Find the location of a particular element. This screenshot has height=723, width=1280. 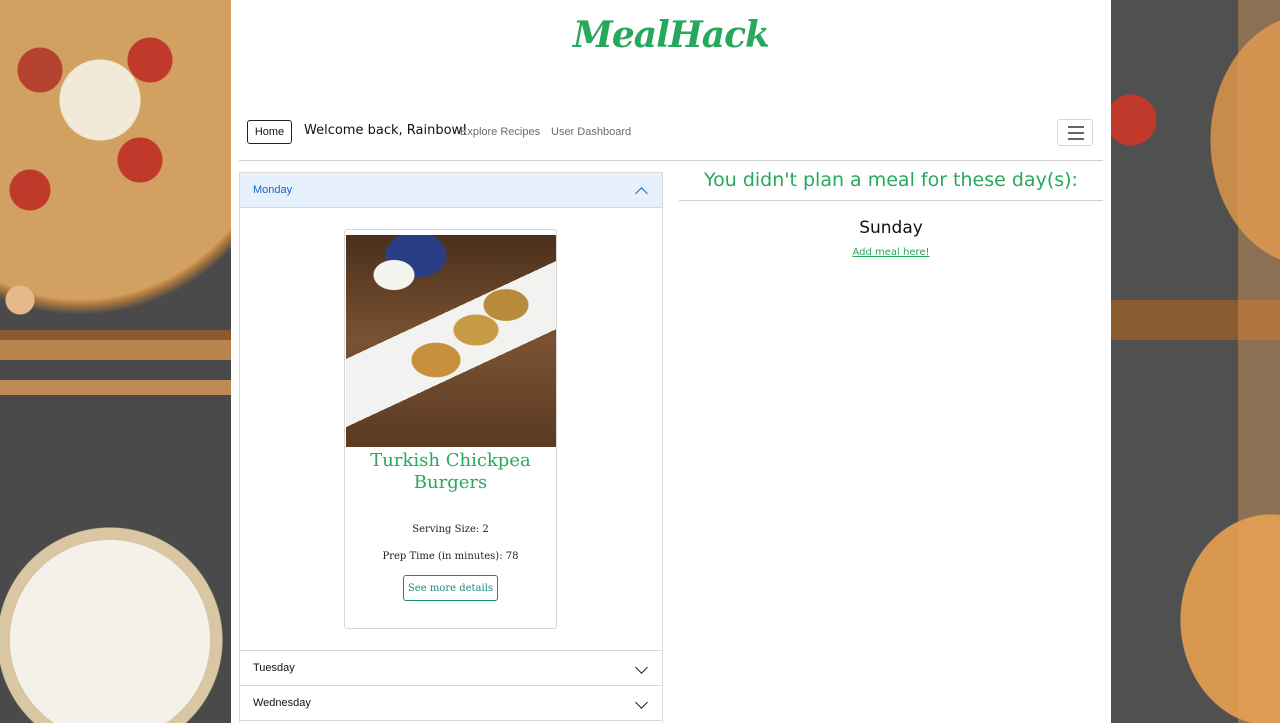

nav-user-dashboard-link: User Dashboard is located at coordinates (591, 132).